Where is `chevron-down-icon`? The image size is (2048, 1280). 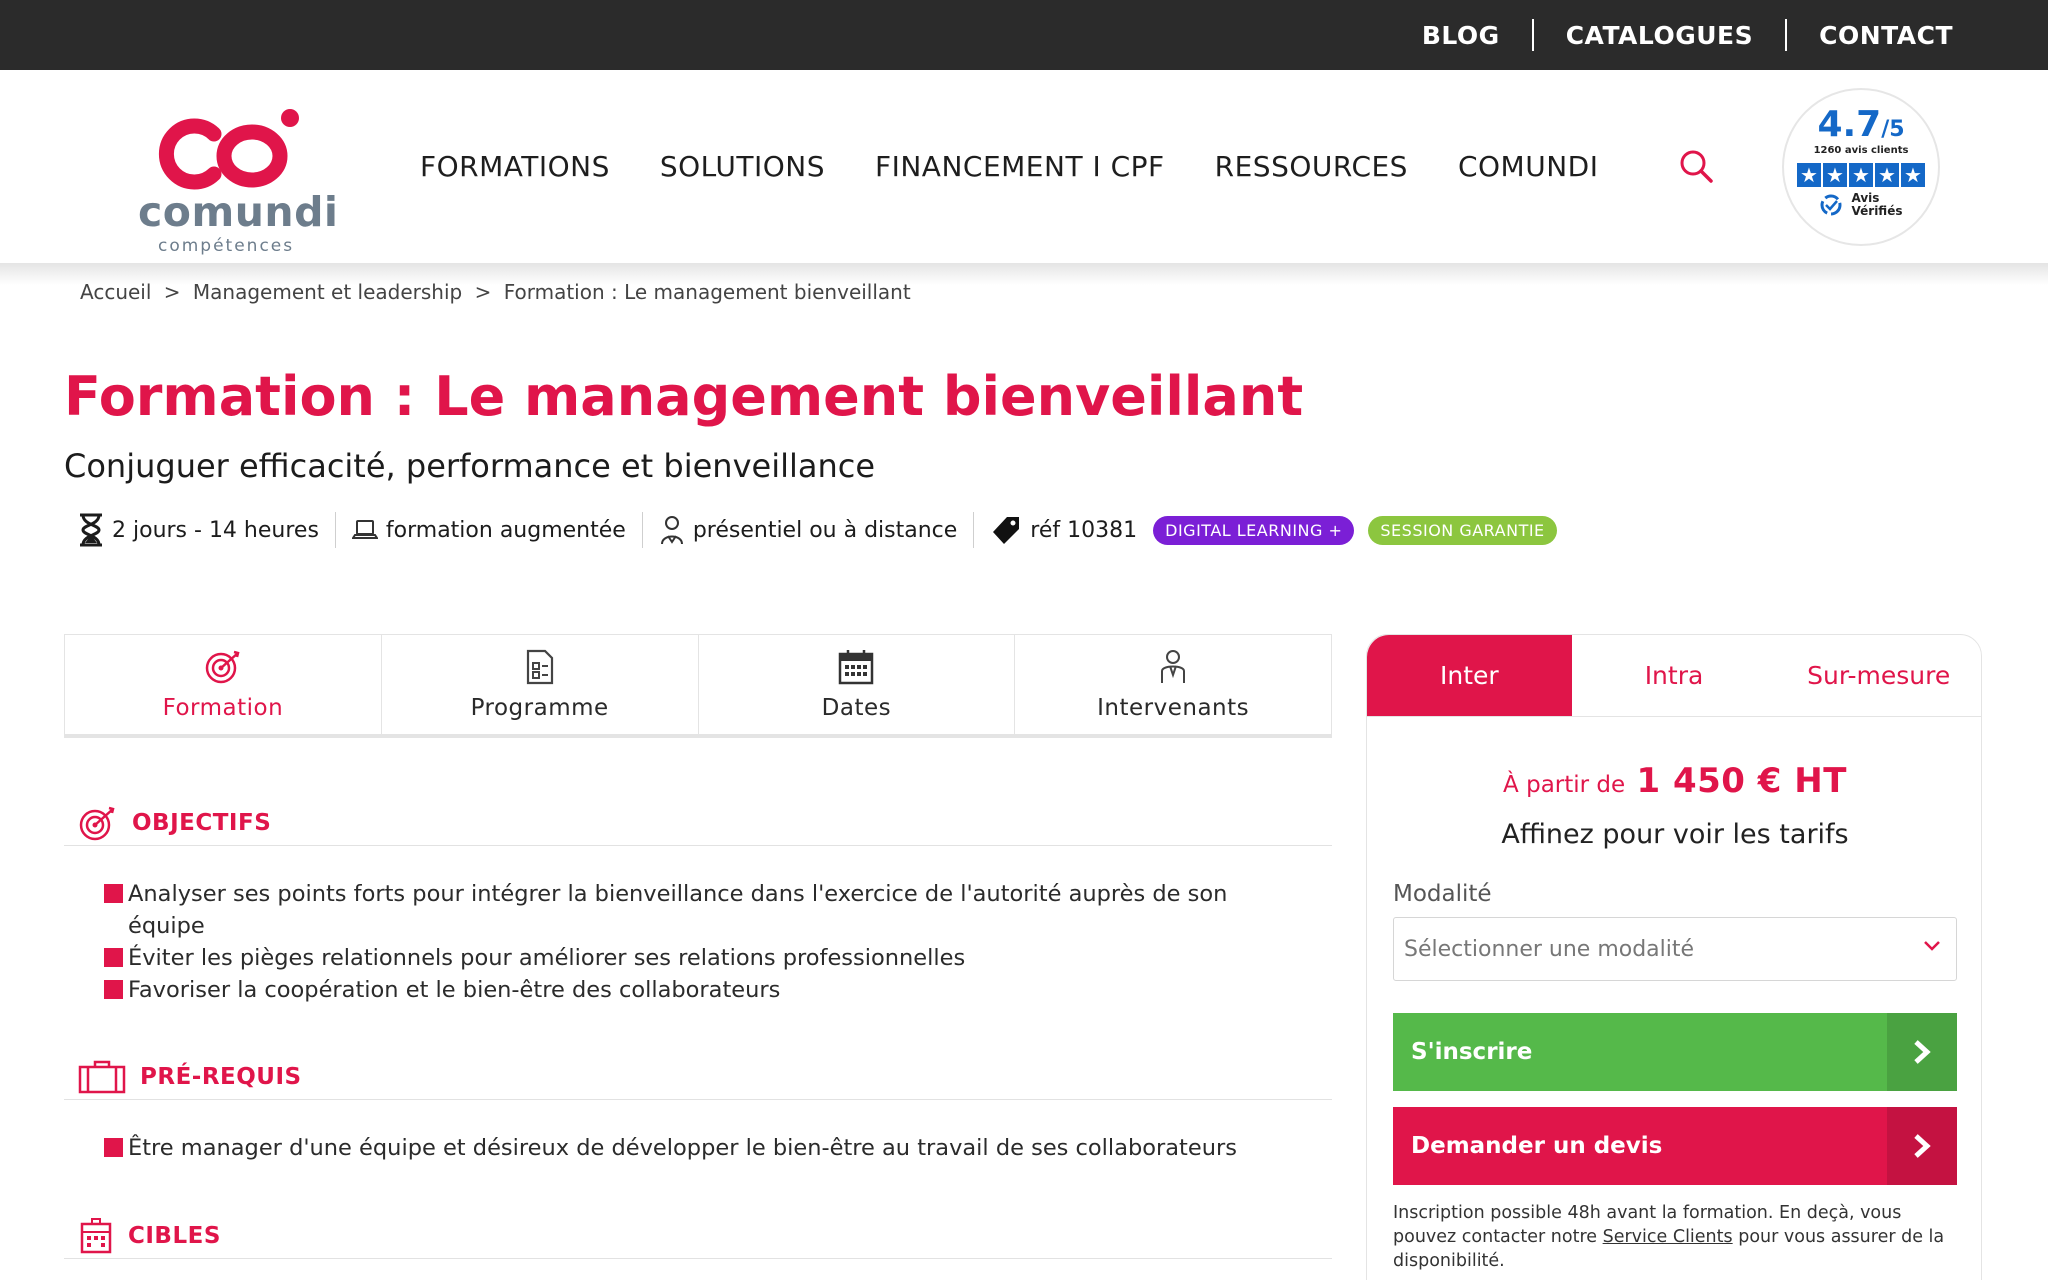 chevron-down-icon is located at coordinates (1932, 946).